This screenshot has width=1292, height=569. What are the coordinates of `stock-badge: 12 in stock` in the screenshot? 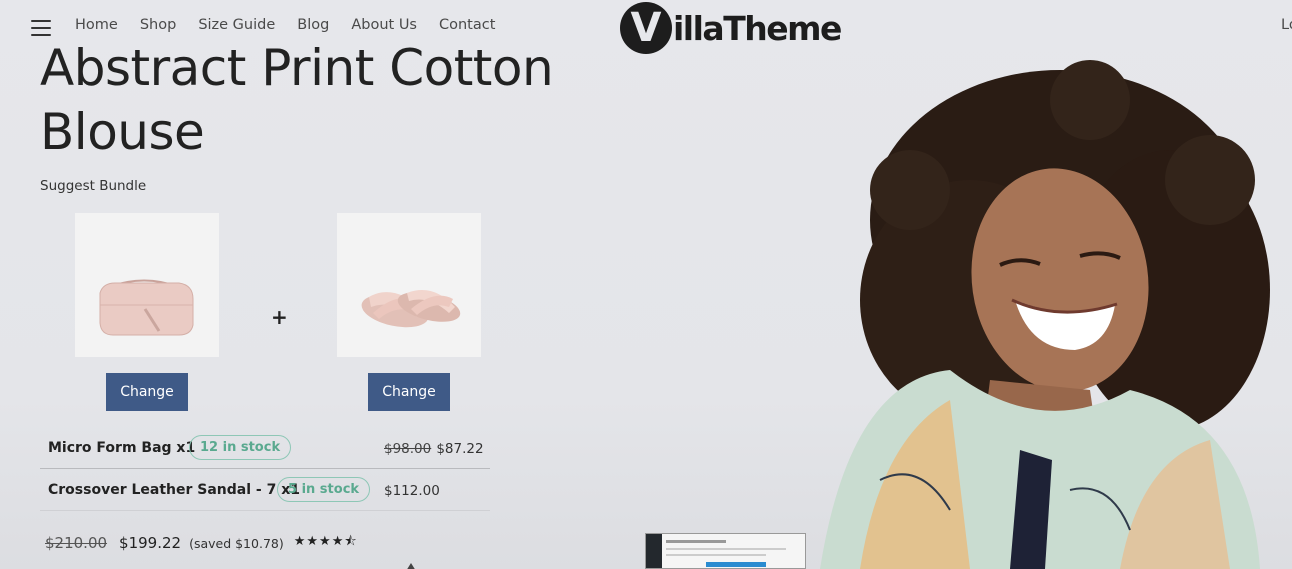 It's located at (240, 447).